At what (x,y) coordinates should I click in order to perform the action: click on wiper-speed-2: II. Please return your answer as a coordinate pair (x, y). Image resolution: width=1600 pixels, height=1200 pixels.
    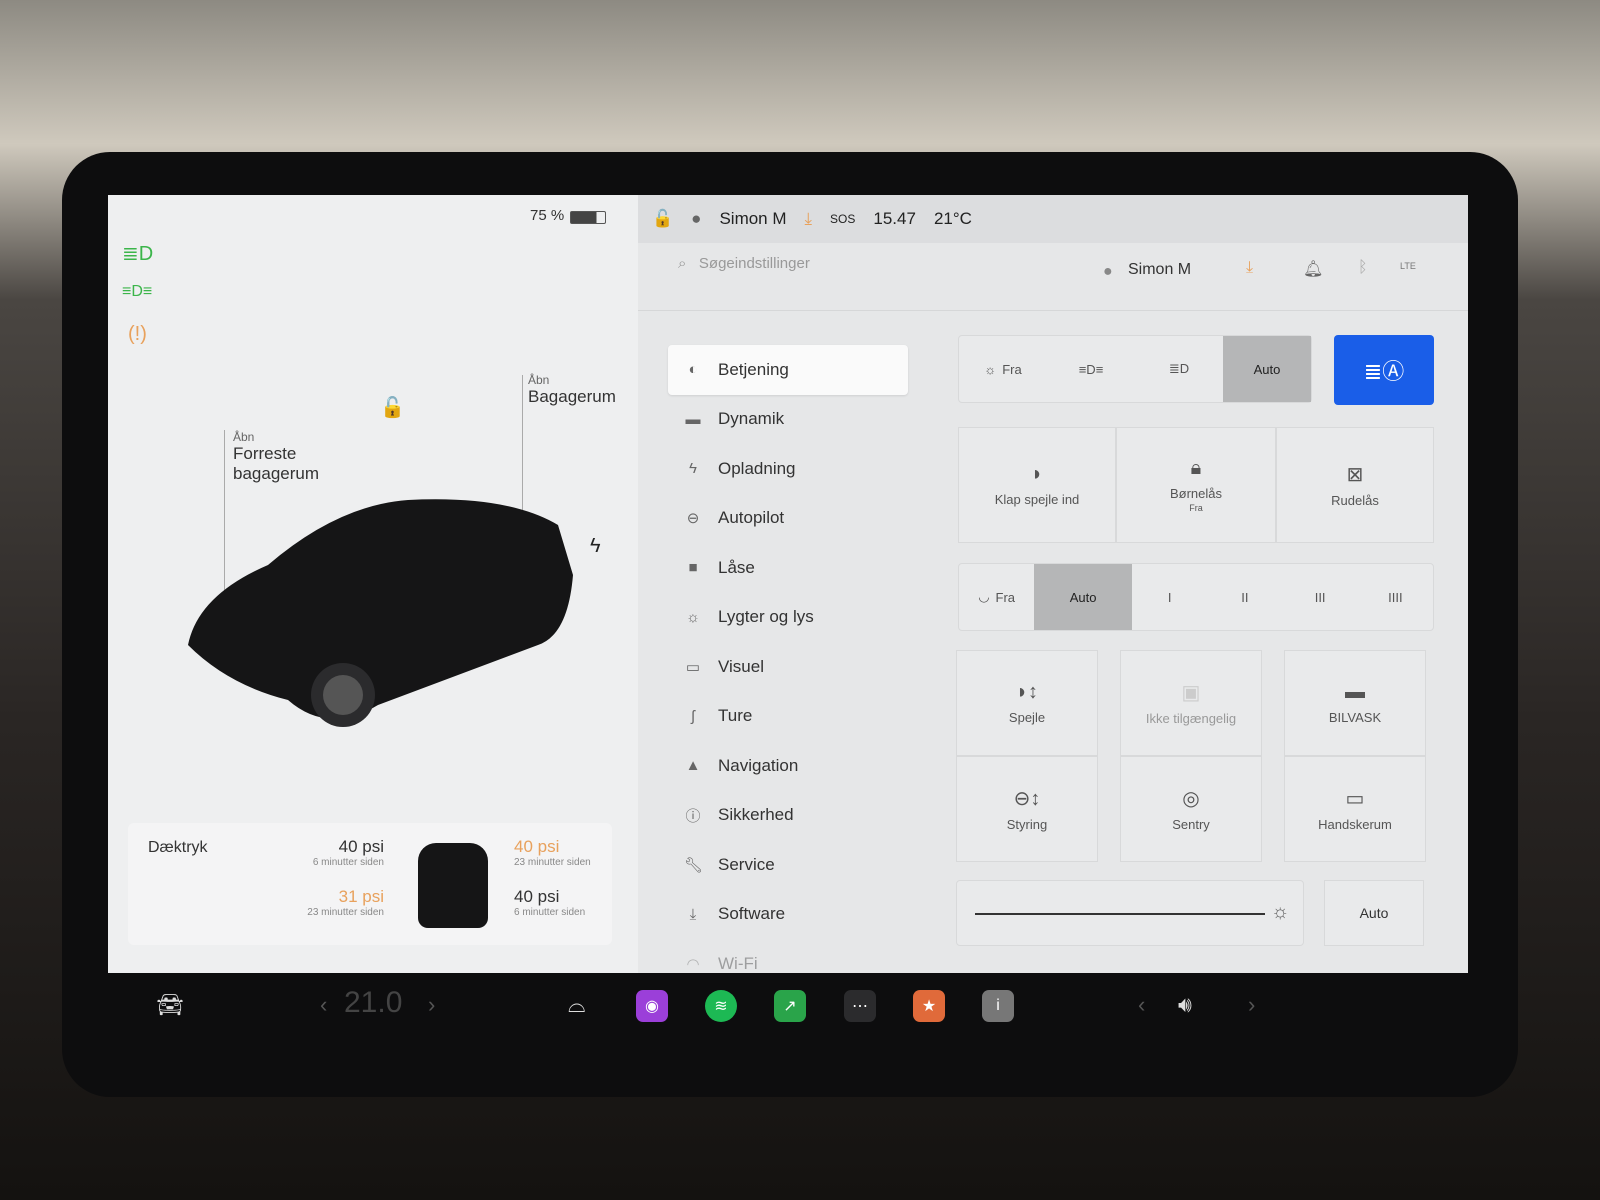
    Looking at the image, I should click on (1244, 597).